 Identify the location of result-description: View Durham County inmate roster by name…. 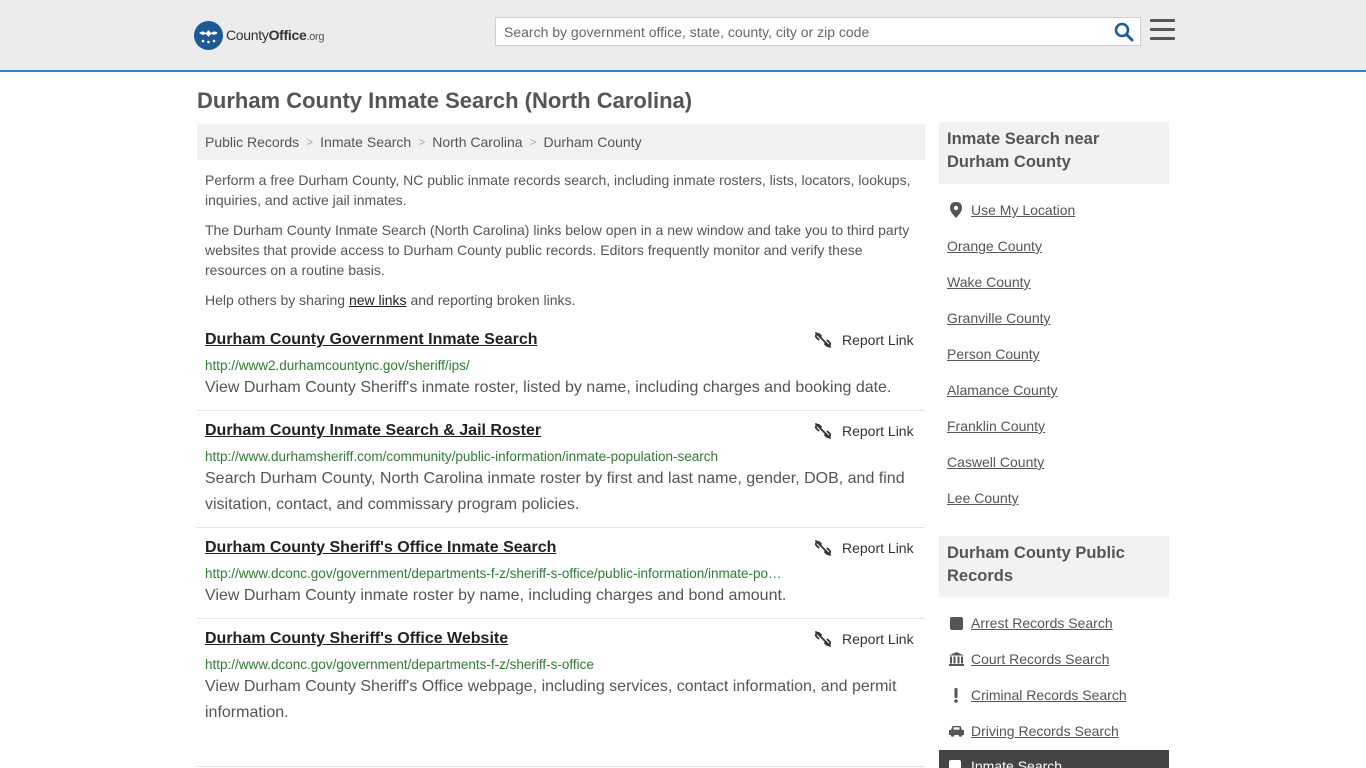
(496, 595).